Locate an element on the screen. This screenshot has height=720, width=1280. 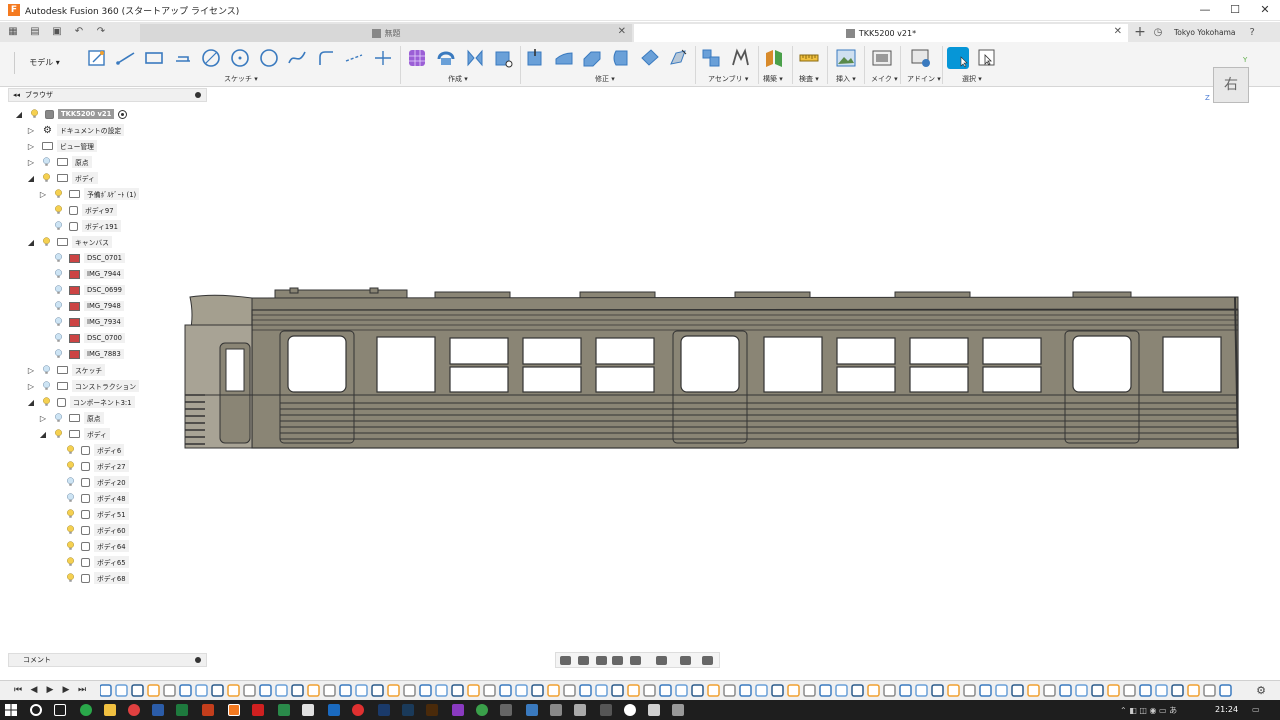
joint-icon is located at coordinates (740, 58).